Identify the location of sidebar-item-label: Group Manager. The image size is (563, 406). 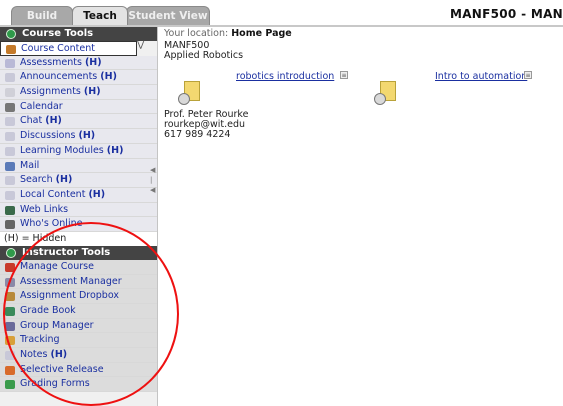
(57, 325).